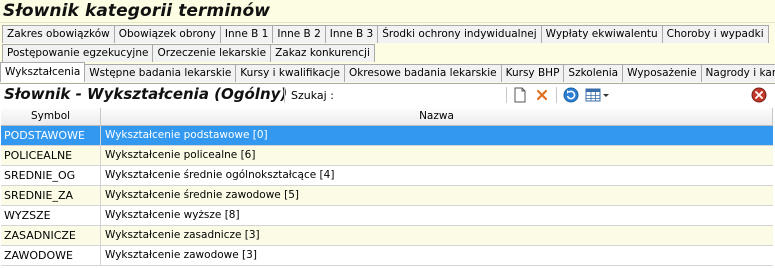 This screenshot has width=775, height=268. What do you see at coordinates (351, 34) in the screenshot?
I see `tab-inne-b-3: Inne B 3` at bounding box center [351, 34].